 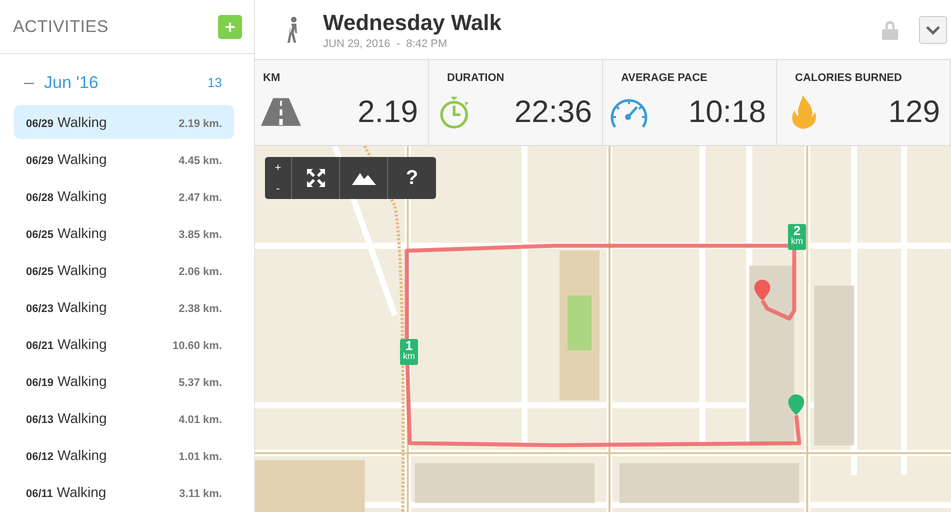 What do you see at coordinates (200, 198) in the screenshot?
I see `activity-distance: 2.47 km.` at bounding box center [200, 198].